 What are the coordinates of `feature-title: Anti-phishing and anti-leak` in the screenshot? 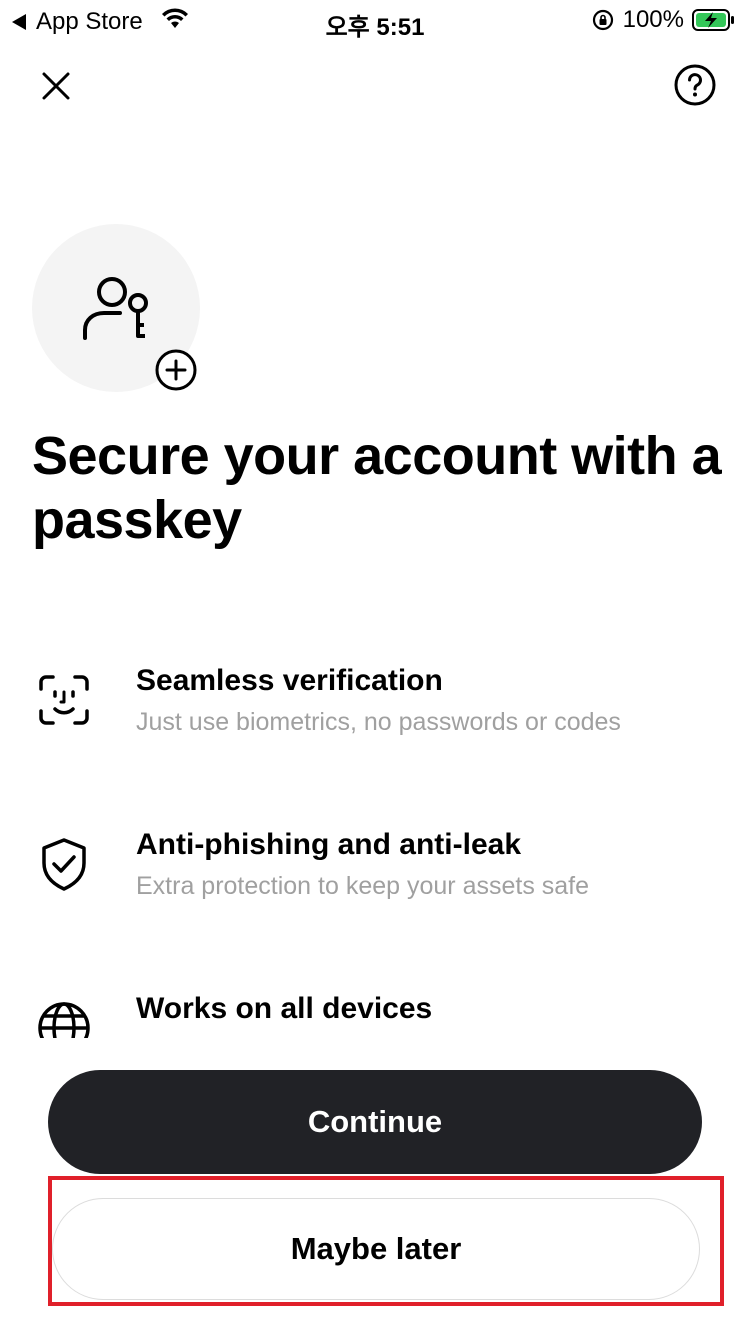 It's located at (329, 844).